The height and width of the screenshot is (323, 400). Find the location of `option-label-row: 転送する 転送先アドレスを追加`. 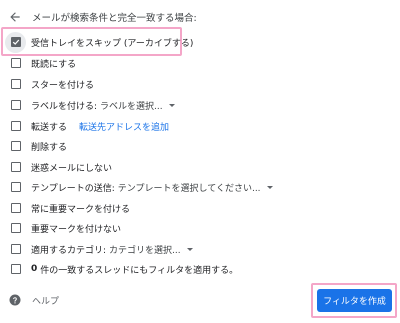

option-label-row: 転送する 転送先アドレスを追加 is located at coordinates (100, 126).